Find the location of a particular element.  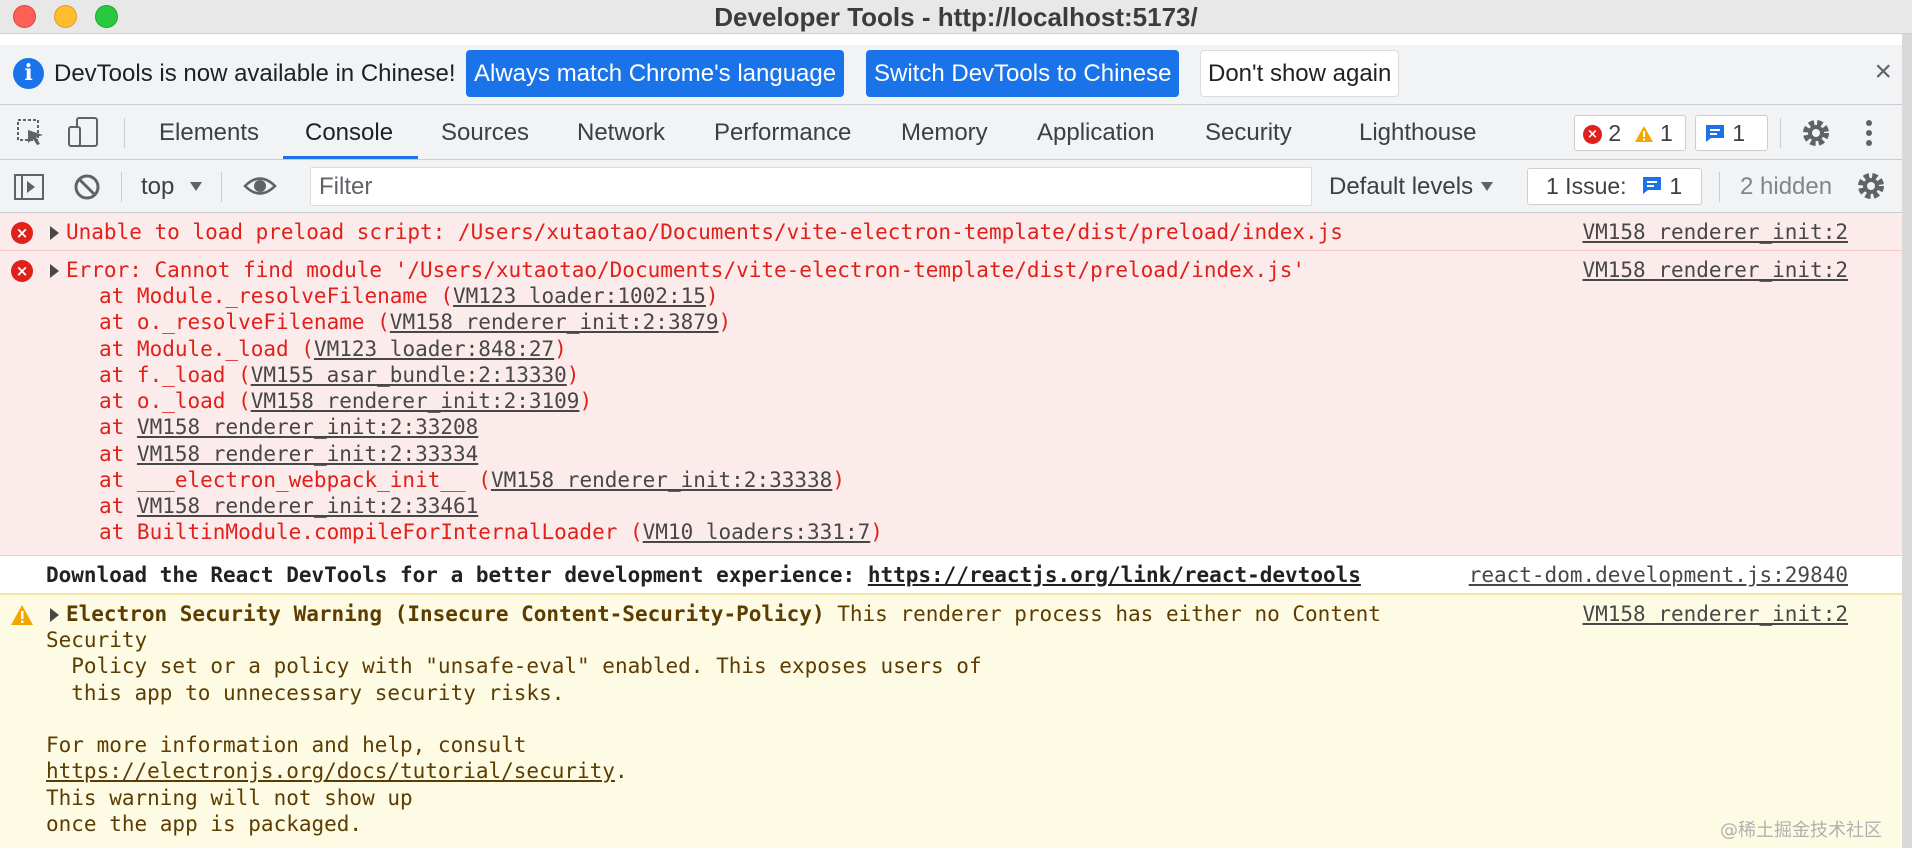

stack-frame-link: VM10 loaders:331:7 is located at coordinates (757, 532).